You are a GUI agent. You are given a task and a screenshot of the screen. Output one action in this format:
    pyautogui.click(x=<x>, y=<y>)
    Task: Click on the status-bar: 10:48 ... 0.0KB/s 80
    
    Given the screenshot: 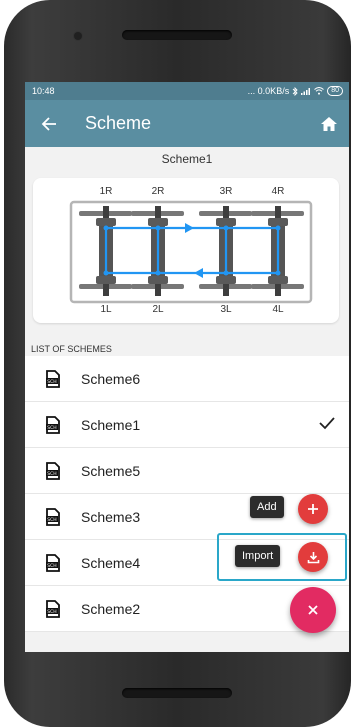 What is the action you would take?
    pyautogui.click(x=187, y=91)
    